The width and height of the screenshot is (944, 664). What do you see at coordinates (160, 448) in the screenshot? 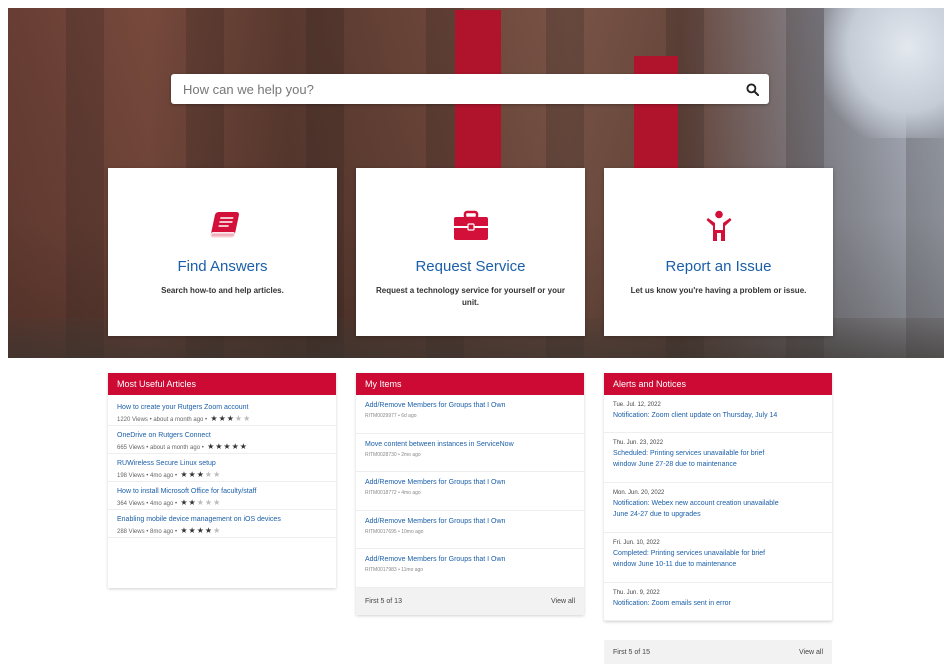
I see `article-views-age: 665 Views • about a month ago •` at bounding box center [160, 448].